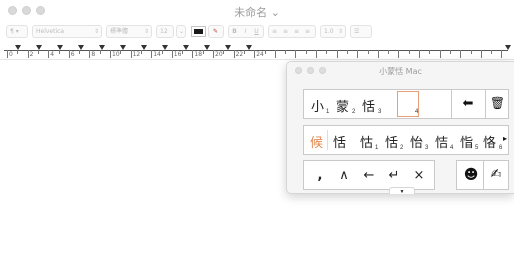 This screenshot has height=264, width=514. Describe the element at coordinates (402, 191) in the screenshot. I see `collapse-toggle-icon: ▼` at that location.